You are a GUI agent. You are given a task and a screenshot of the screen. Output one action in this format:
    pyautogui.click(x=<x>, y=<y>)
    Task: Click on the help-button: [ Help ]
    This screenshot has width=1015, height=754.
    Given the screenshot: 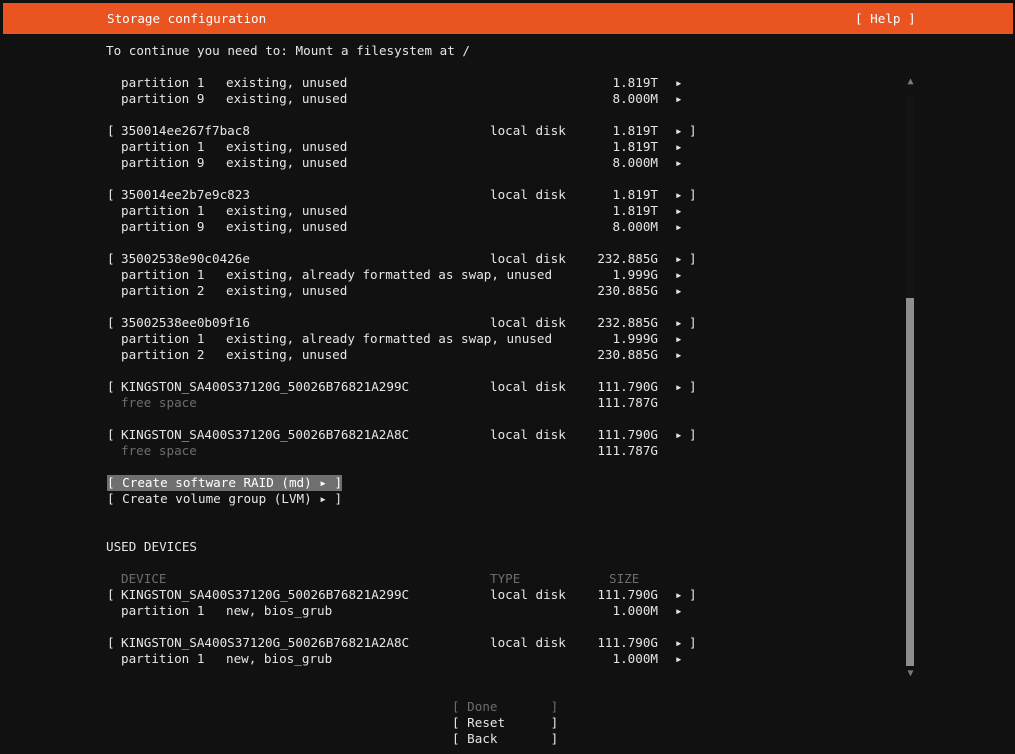 What is the action you would take?
    pyautogui.click(x=885, y=19)
    